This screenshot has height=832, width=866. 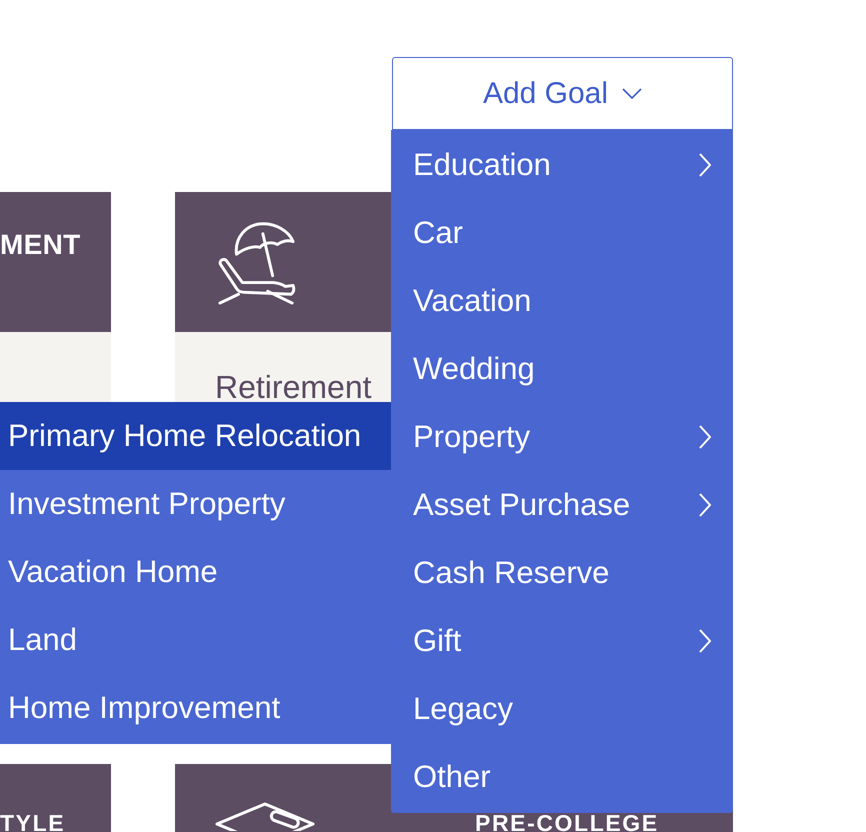 I want to click on submenu-item: Home Improvement, so click(x=195, y=708).